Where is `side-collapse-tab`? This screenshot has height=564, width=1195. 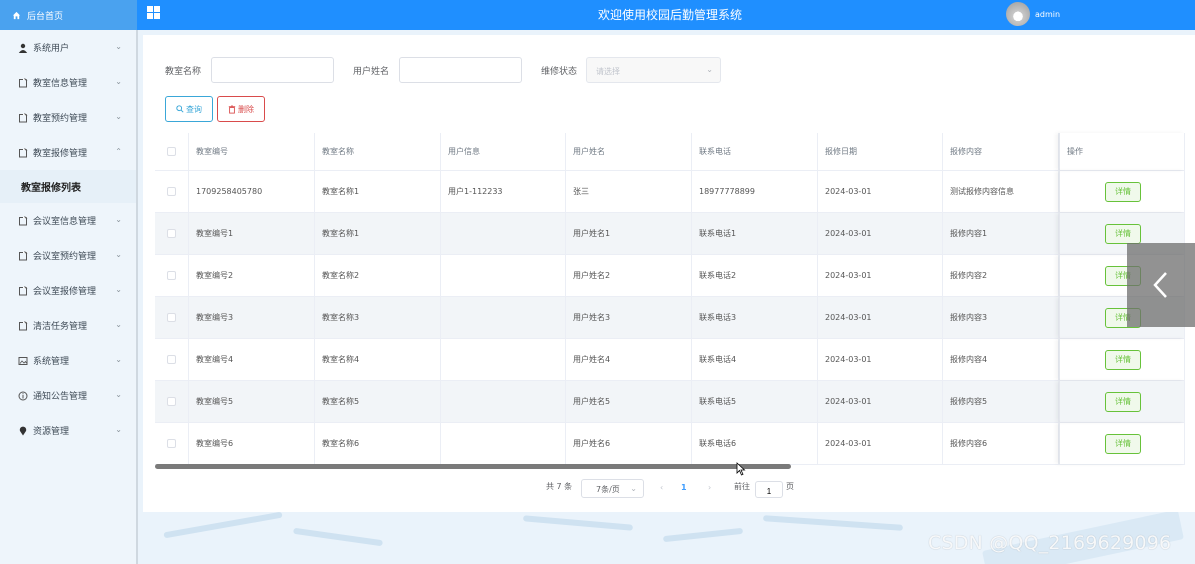
side-collapse-tab is located at coordinates (1161, 285).